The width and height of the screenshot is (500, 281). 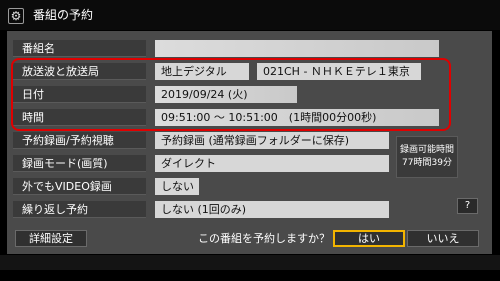 I want to click on video-out-label: 外でもVIDEO録画, so click(x=79, y=186).